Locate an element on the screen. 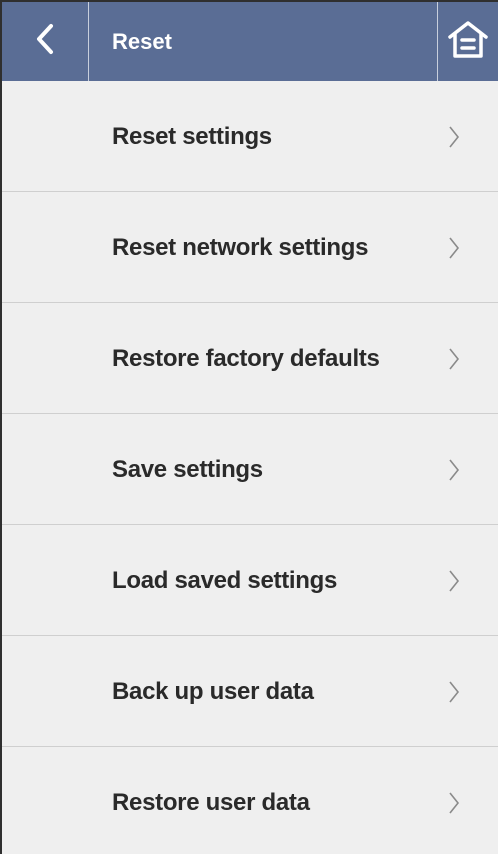 Image resolution: width=498 pixels, height=858 pixels. menu-item-load-saved-settings: Load saved settings is located at coordinates (250, 580).